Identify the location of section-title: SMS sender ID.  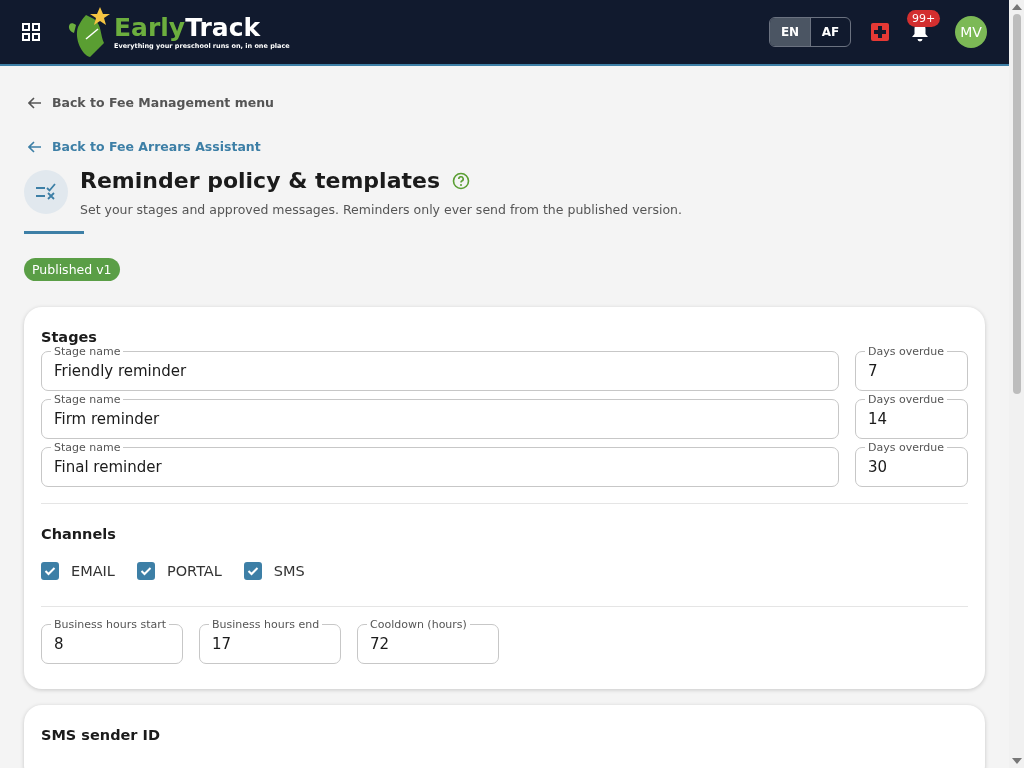
(101, 735).